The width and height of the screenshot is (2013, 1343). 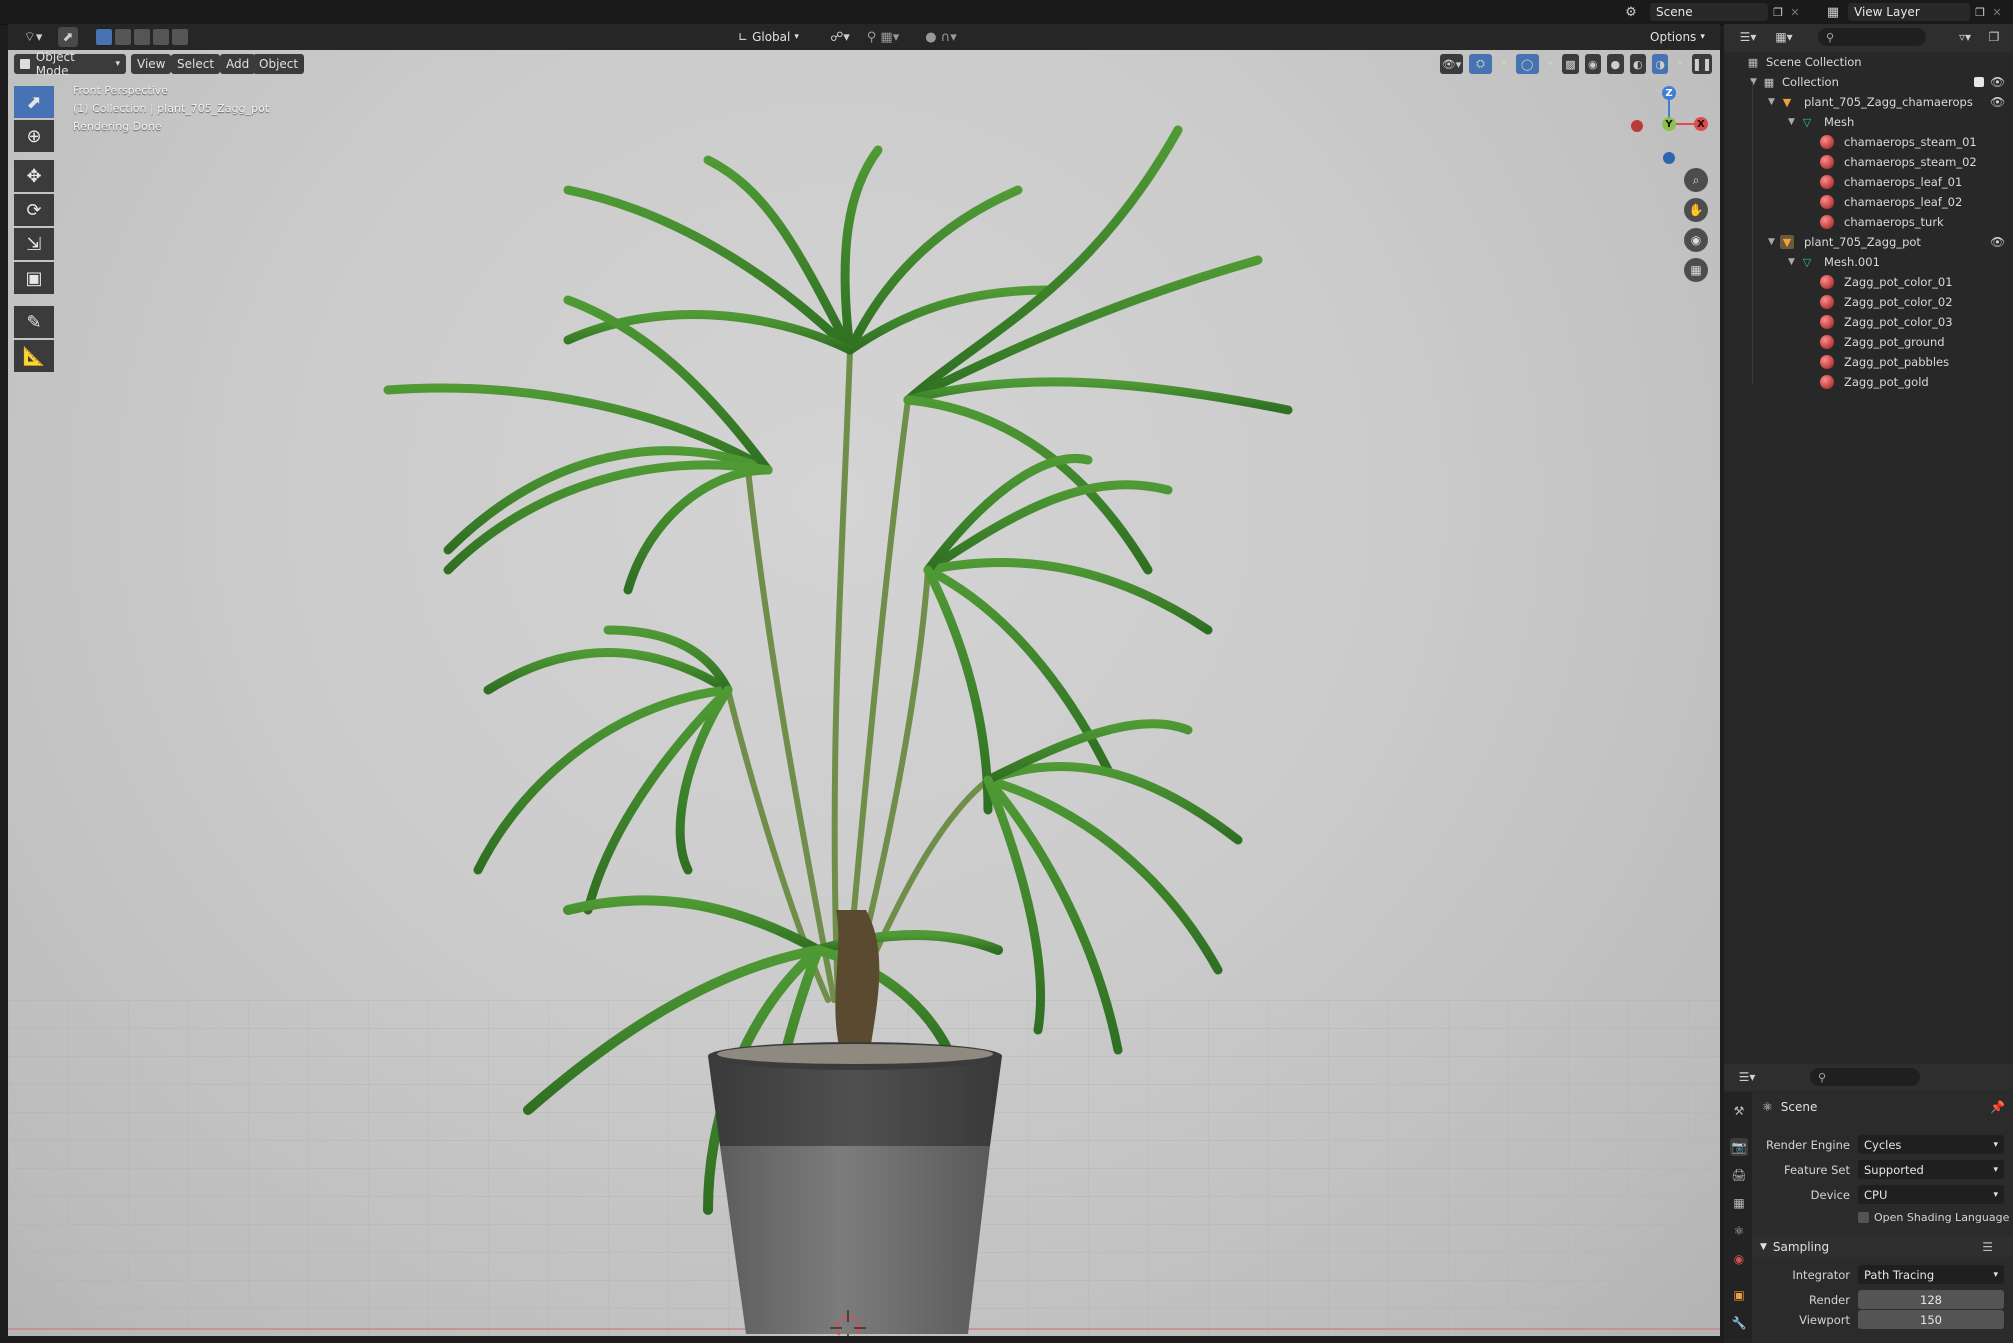 I want to click on outliner-mesh-data: ▼ ▽ Mesh, so click(x=1868, y=122).